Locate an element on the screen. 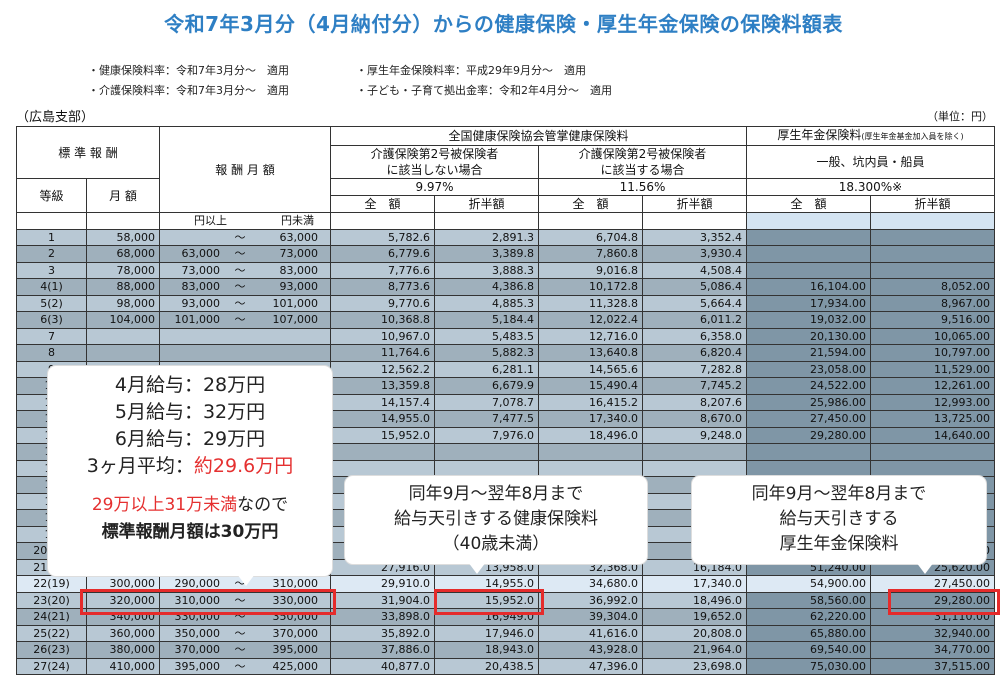 This screenshot has width=1007, height=685. cell-p: 62,220.00 is located at coordinates (808, 617).